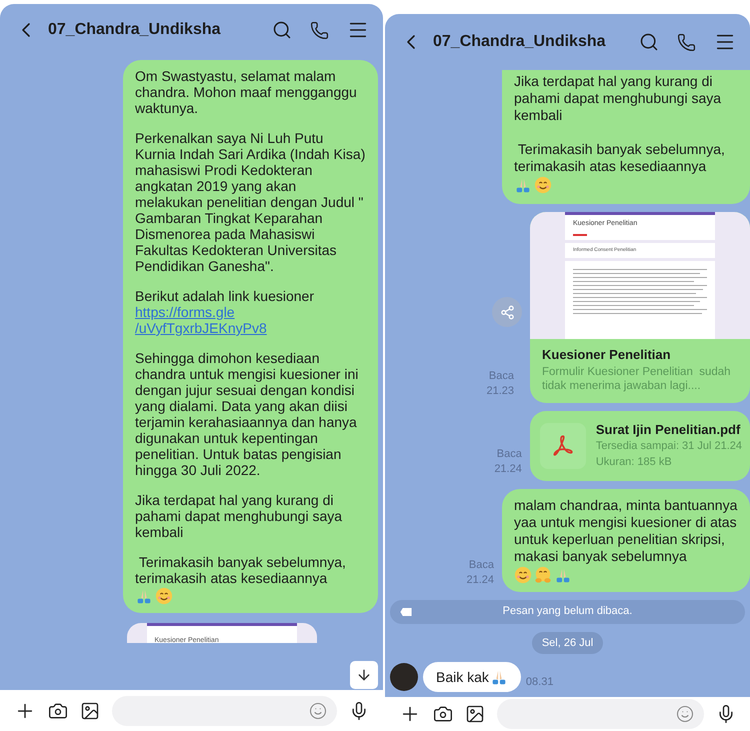  Describe the element at coordinates (462, 677) in the screenshot. I see `message-text: Baik kak` at that location.